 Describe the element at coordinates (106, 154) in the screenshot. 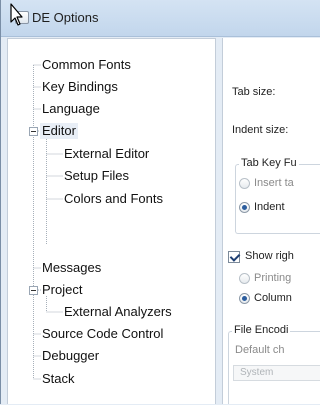

I see `tree-item-external-editor: External Editor` at that location.